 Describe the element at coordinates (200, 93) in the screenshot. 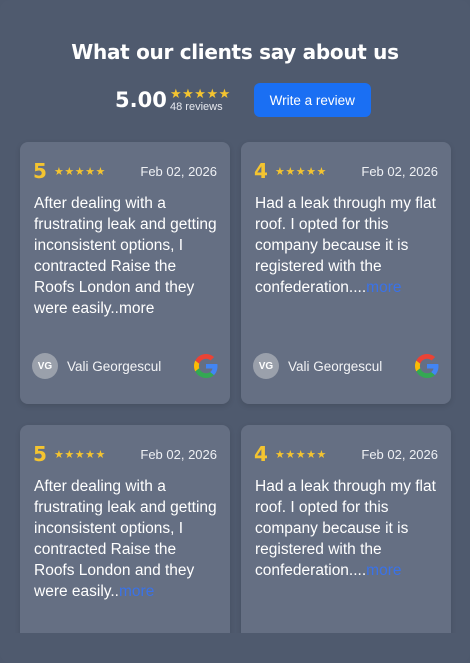

I see `summary-stars-icon: ★★★★★` at that location.